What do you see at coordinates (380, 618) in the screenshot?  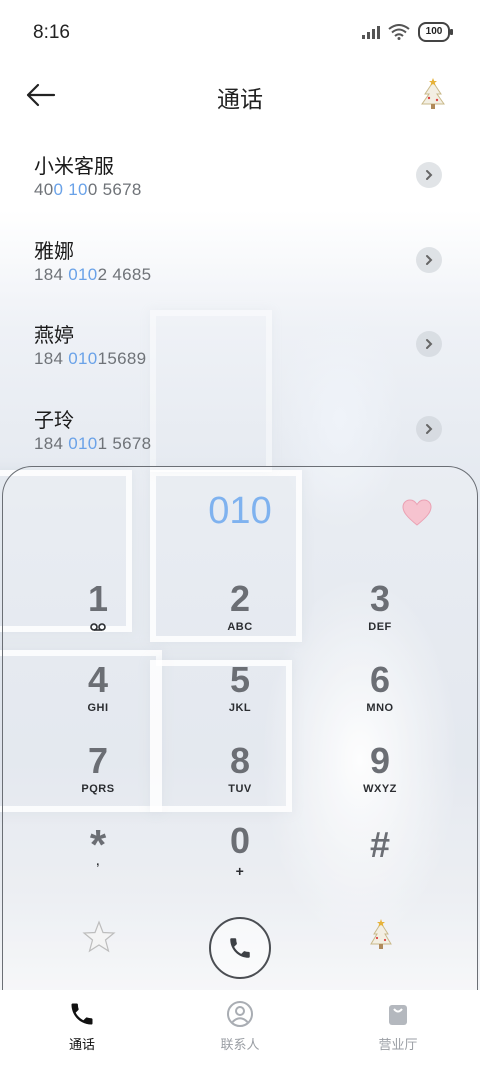 I see `dial-key-3: 3 DEF` at bounding box center [380, 618].